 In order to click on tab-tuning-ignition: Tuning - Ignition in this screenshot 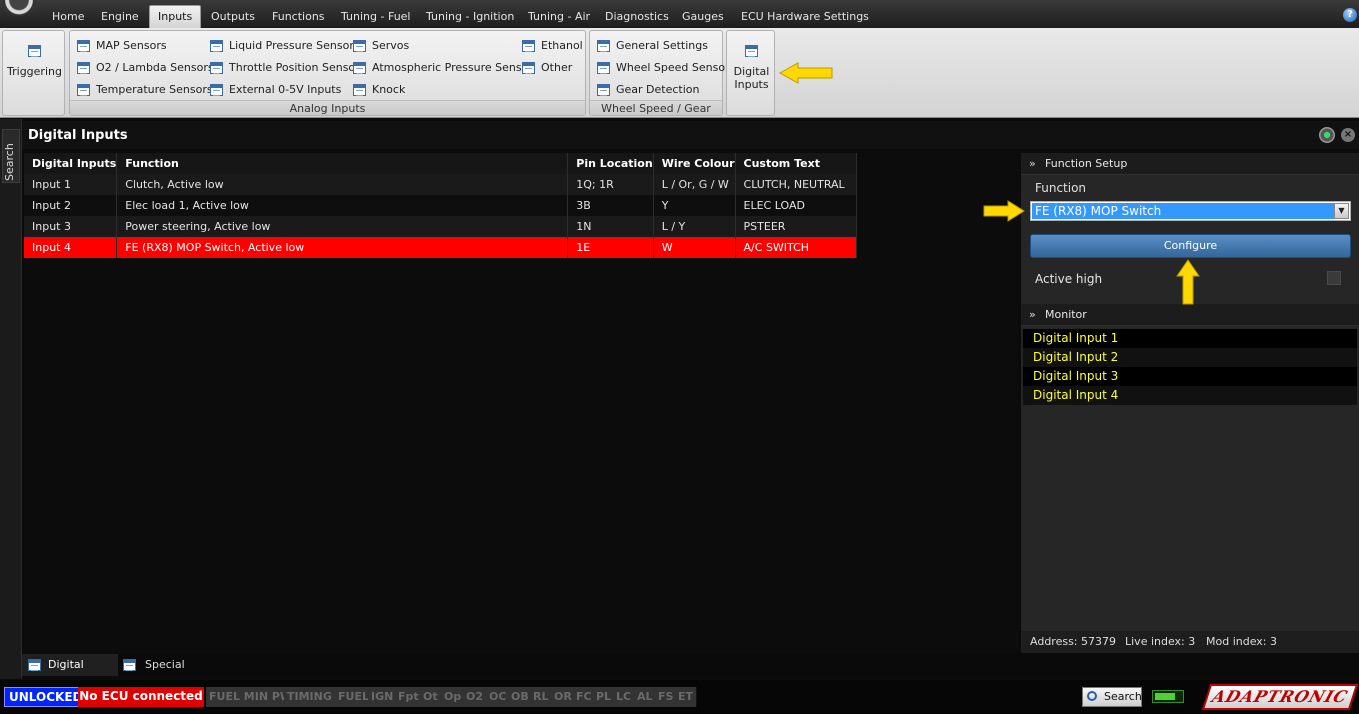, I will do `click(470, 17)`.